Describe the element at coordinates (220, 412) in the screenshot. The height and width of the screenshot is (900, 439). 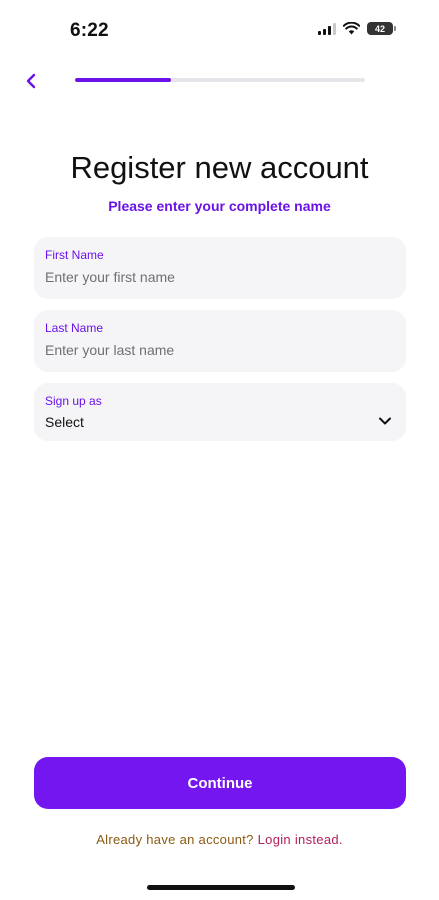
I see `sign-up-as-select: Sign up as Select` at that location.